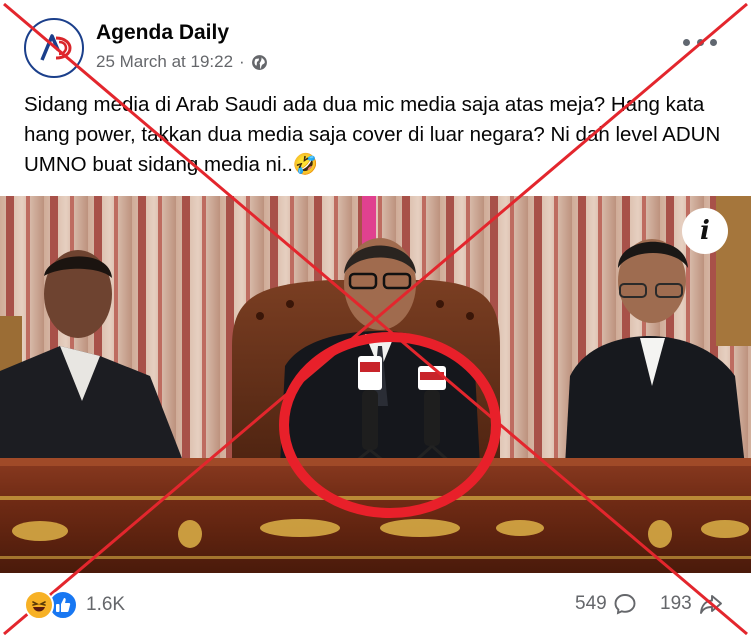  What do you see at coordinates (375, 605) in the screenshot?
I see `post-footer: 1.6K 549 193` at bounding box center [375, 605].